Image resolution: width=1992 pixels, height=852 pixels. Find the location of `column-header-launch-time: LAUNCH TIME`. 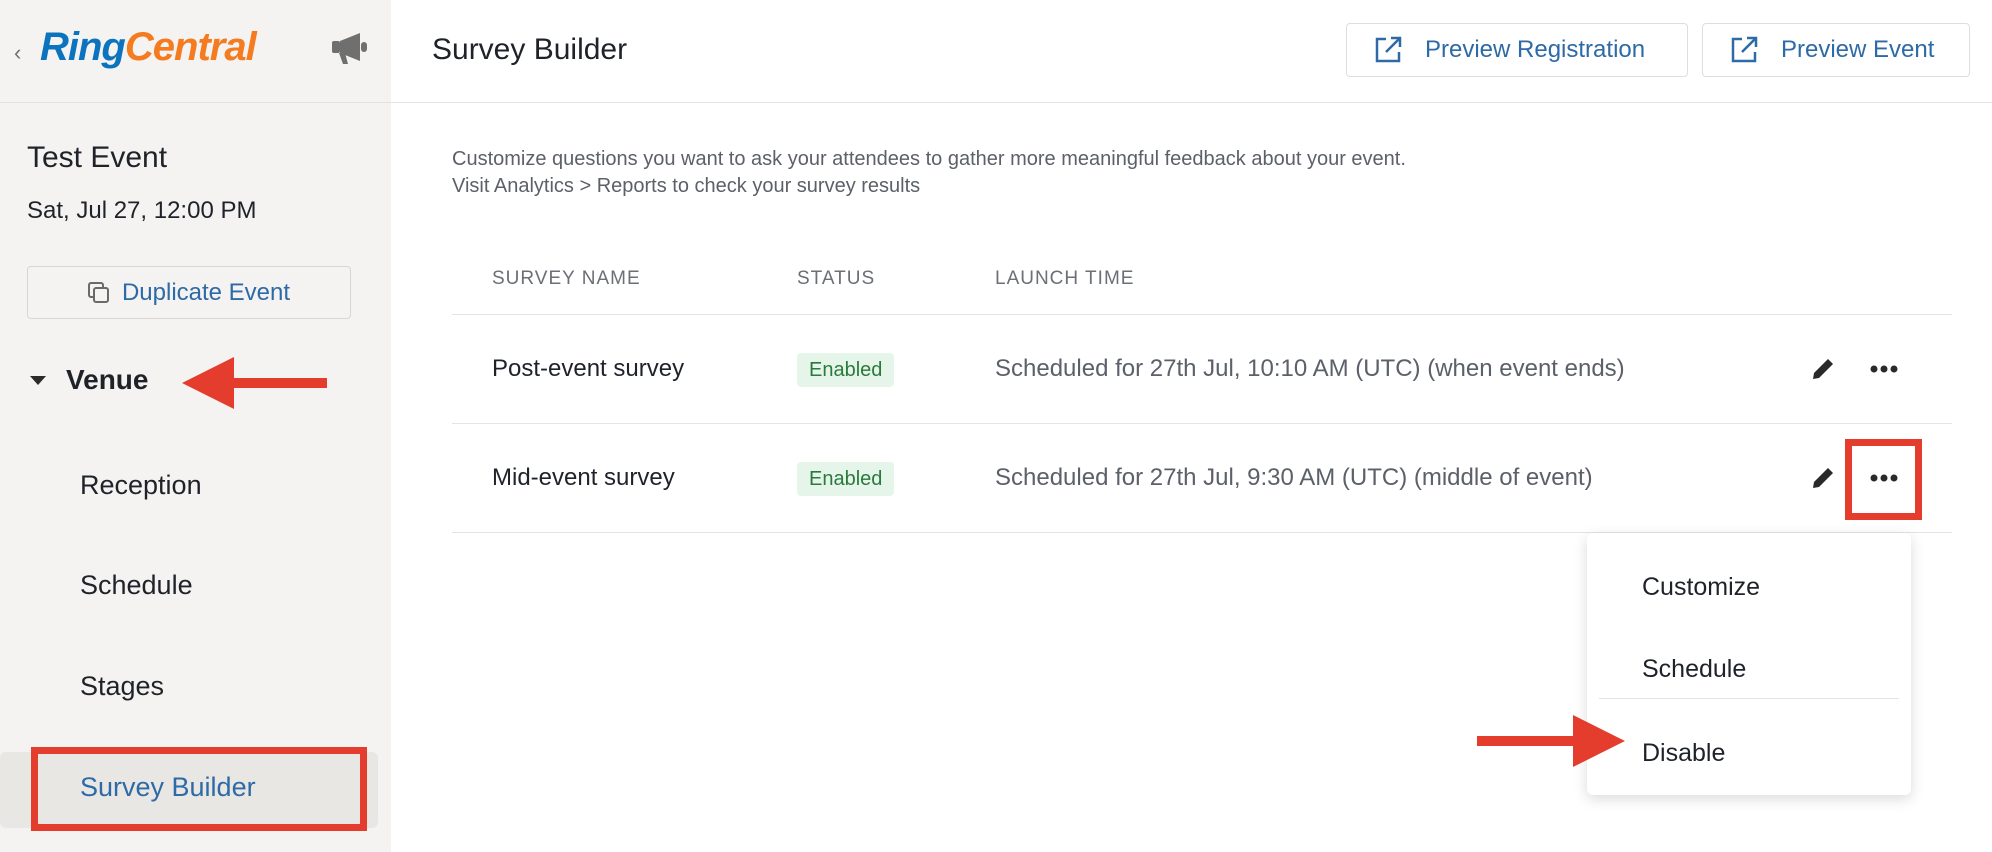

column-header-launch-time: LAUNCH TIME is located at coordinates (1065, 278).